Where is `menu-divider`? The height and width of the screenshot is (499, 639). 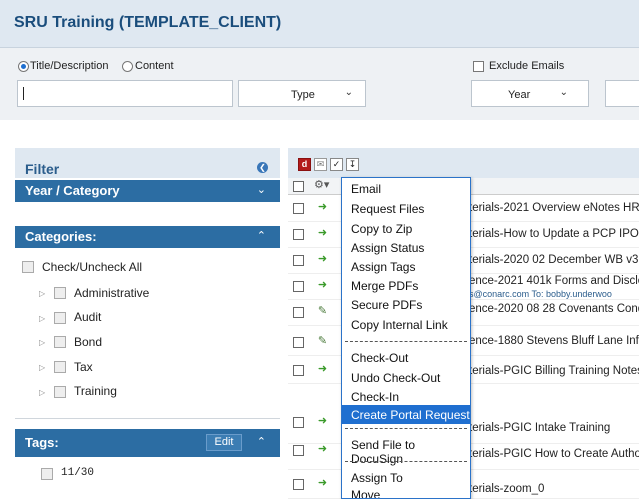
menu-divider is located at coordinates (406, 341).